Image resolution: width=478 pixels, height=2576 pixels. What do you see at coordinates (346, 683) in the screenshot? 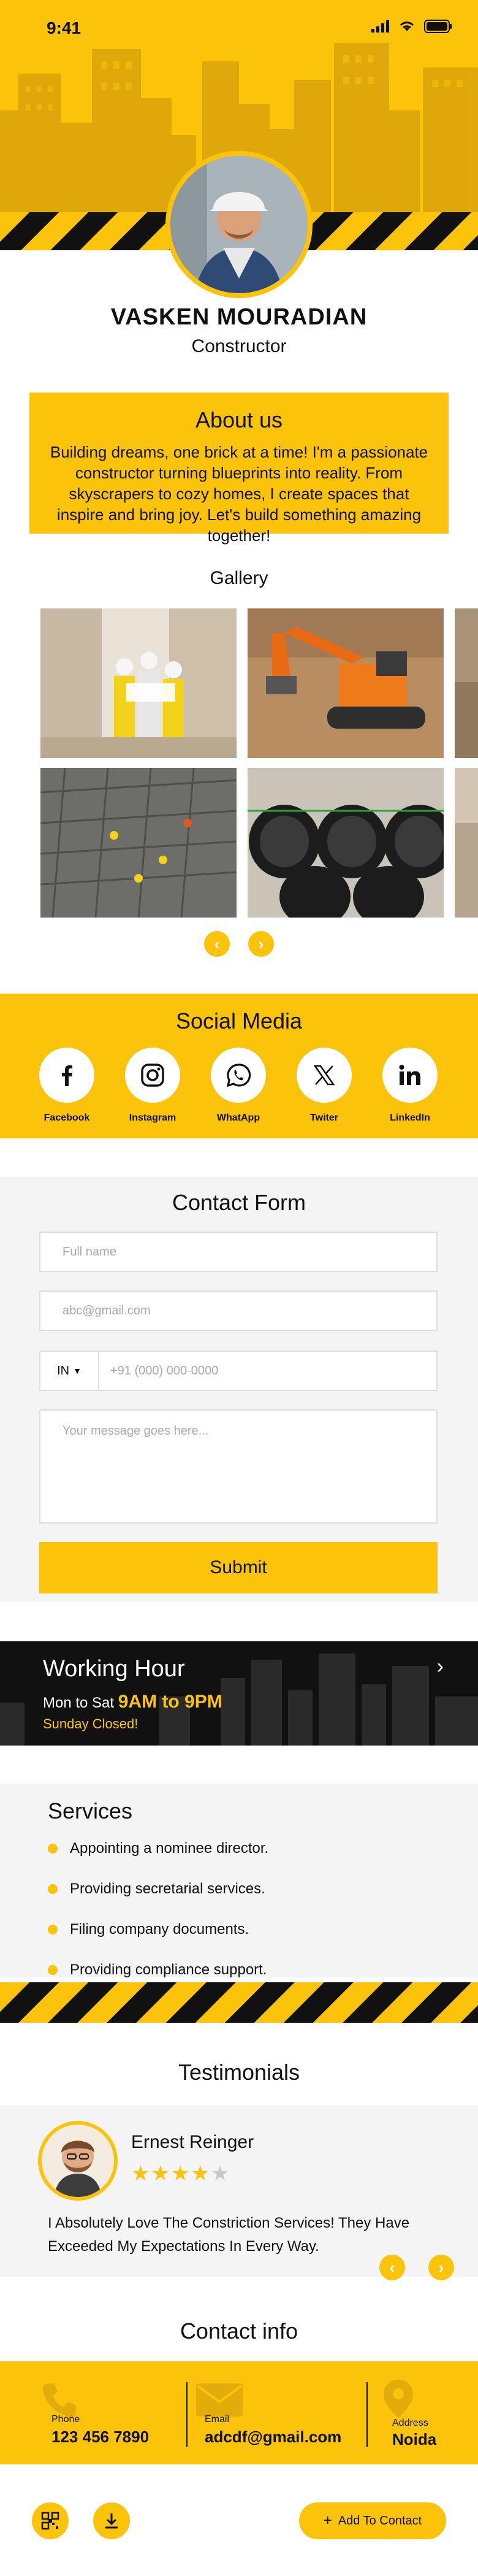
I see `gallery-image-excavator` at bounding box center [346, 683].